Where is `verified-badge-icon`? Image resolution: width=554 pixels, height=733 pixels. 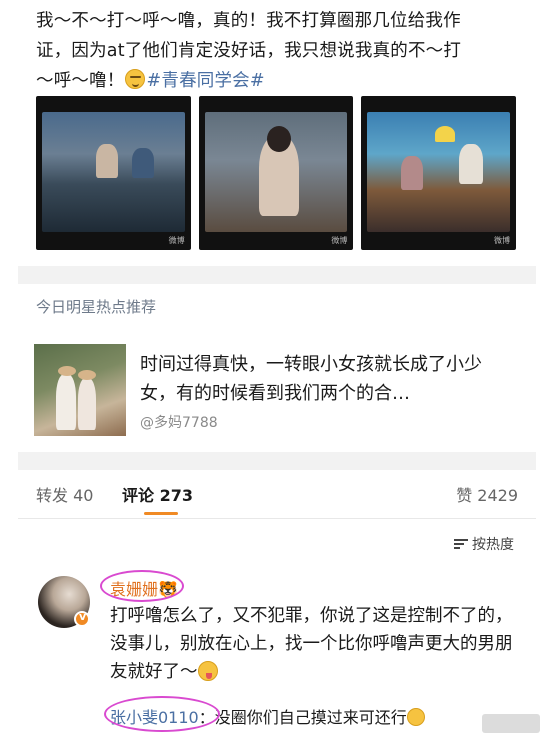 verified-badge-icon is located at coordinates (82, 618).